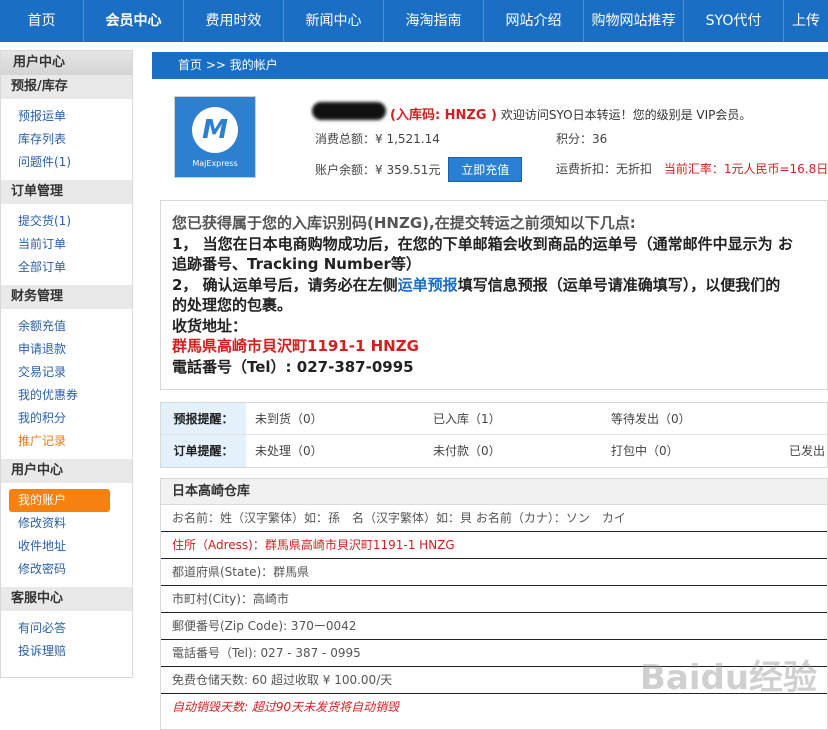  Describe the element at coordinates (66, 395) in the screenshot. I see `sidebar-item-coupons: 我的优惠券` at that location.